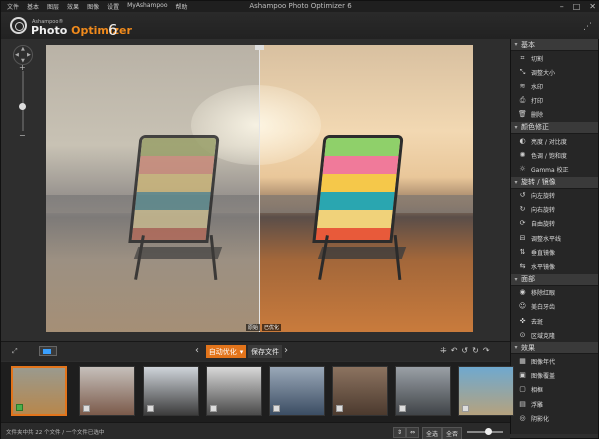 The image size is (599, 439). I want to click on beach-chair-optimized, so click(358, 208).